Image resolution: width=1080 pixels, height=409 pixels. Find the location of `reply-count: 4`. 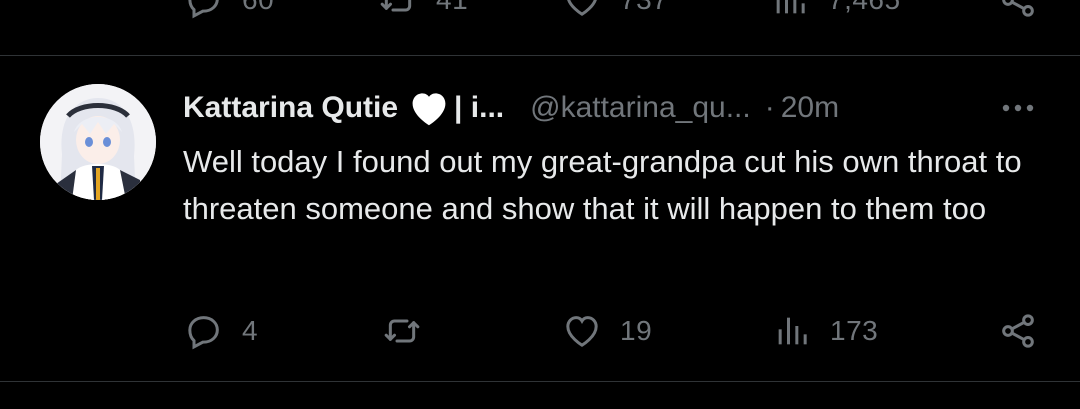

reply-count: 4 is located at coordinates (250, 330).